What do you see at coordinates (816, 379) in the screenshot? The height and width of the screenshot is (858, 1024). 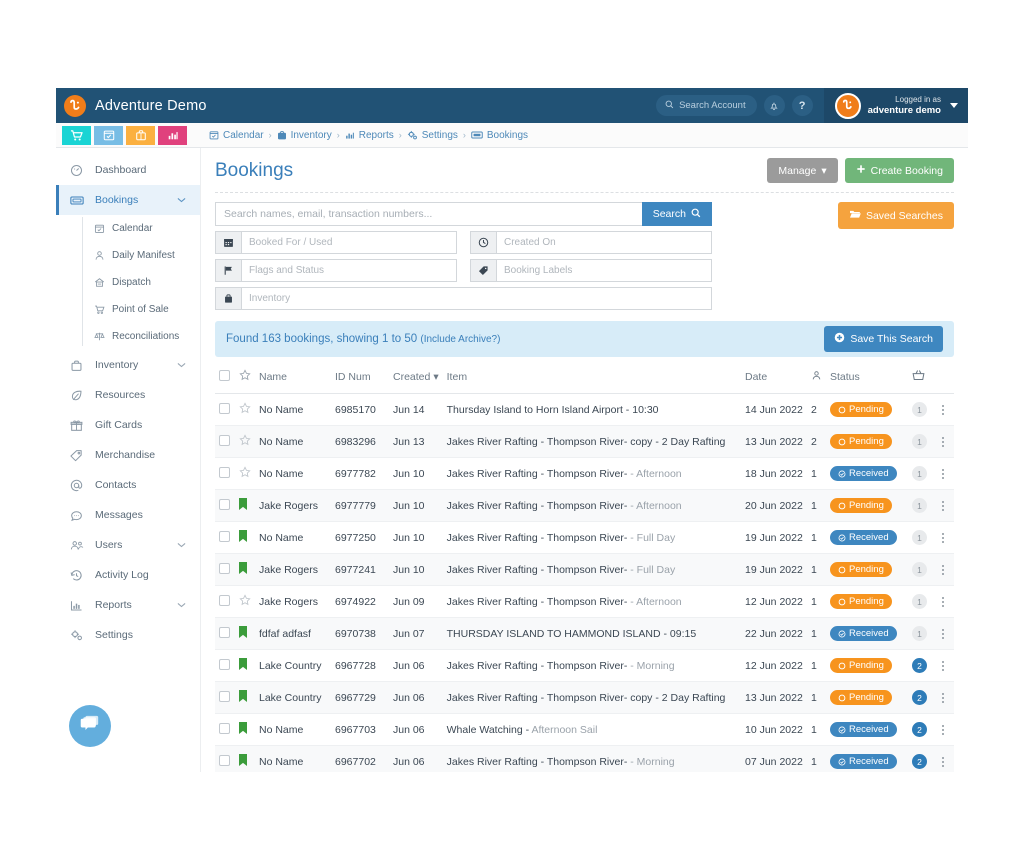 I see `people-header` at bounding box center [816, 379].